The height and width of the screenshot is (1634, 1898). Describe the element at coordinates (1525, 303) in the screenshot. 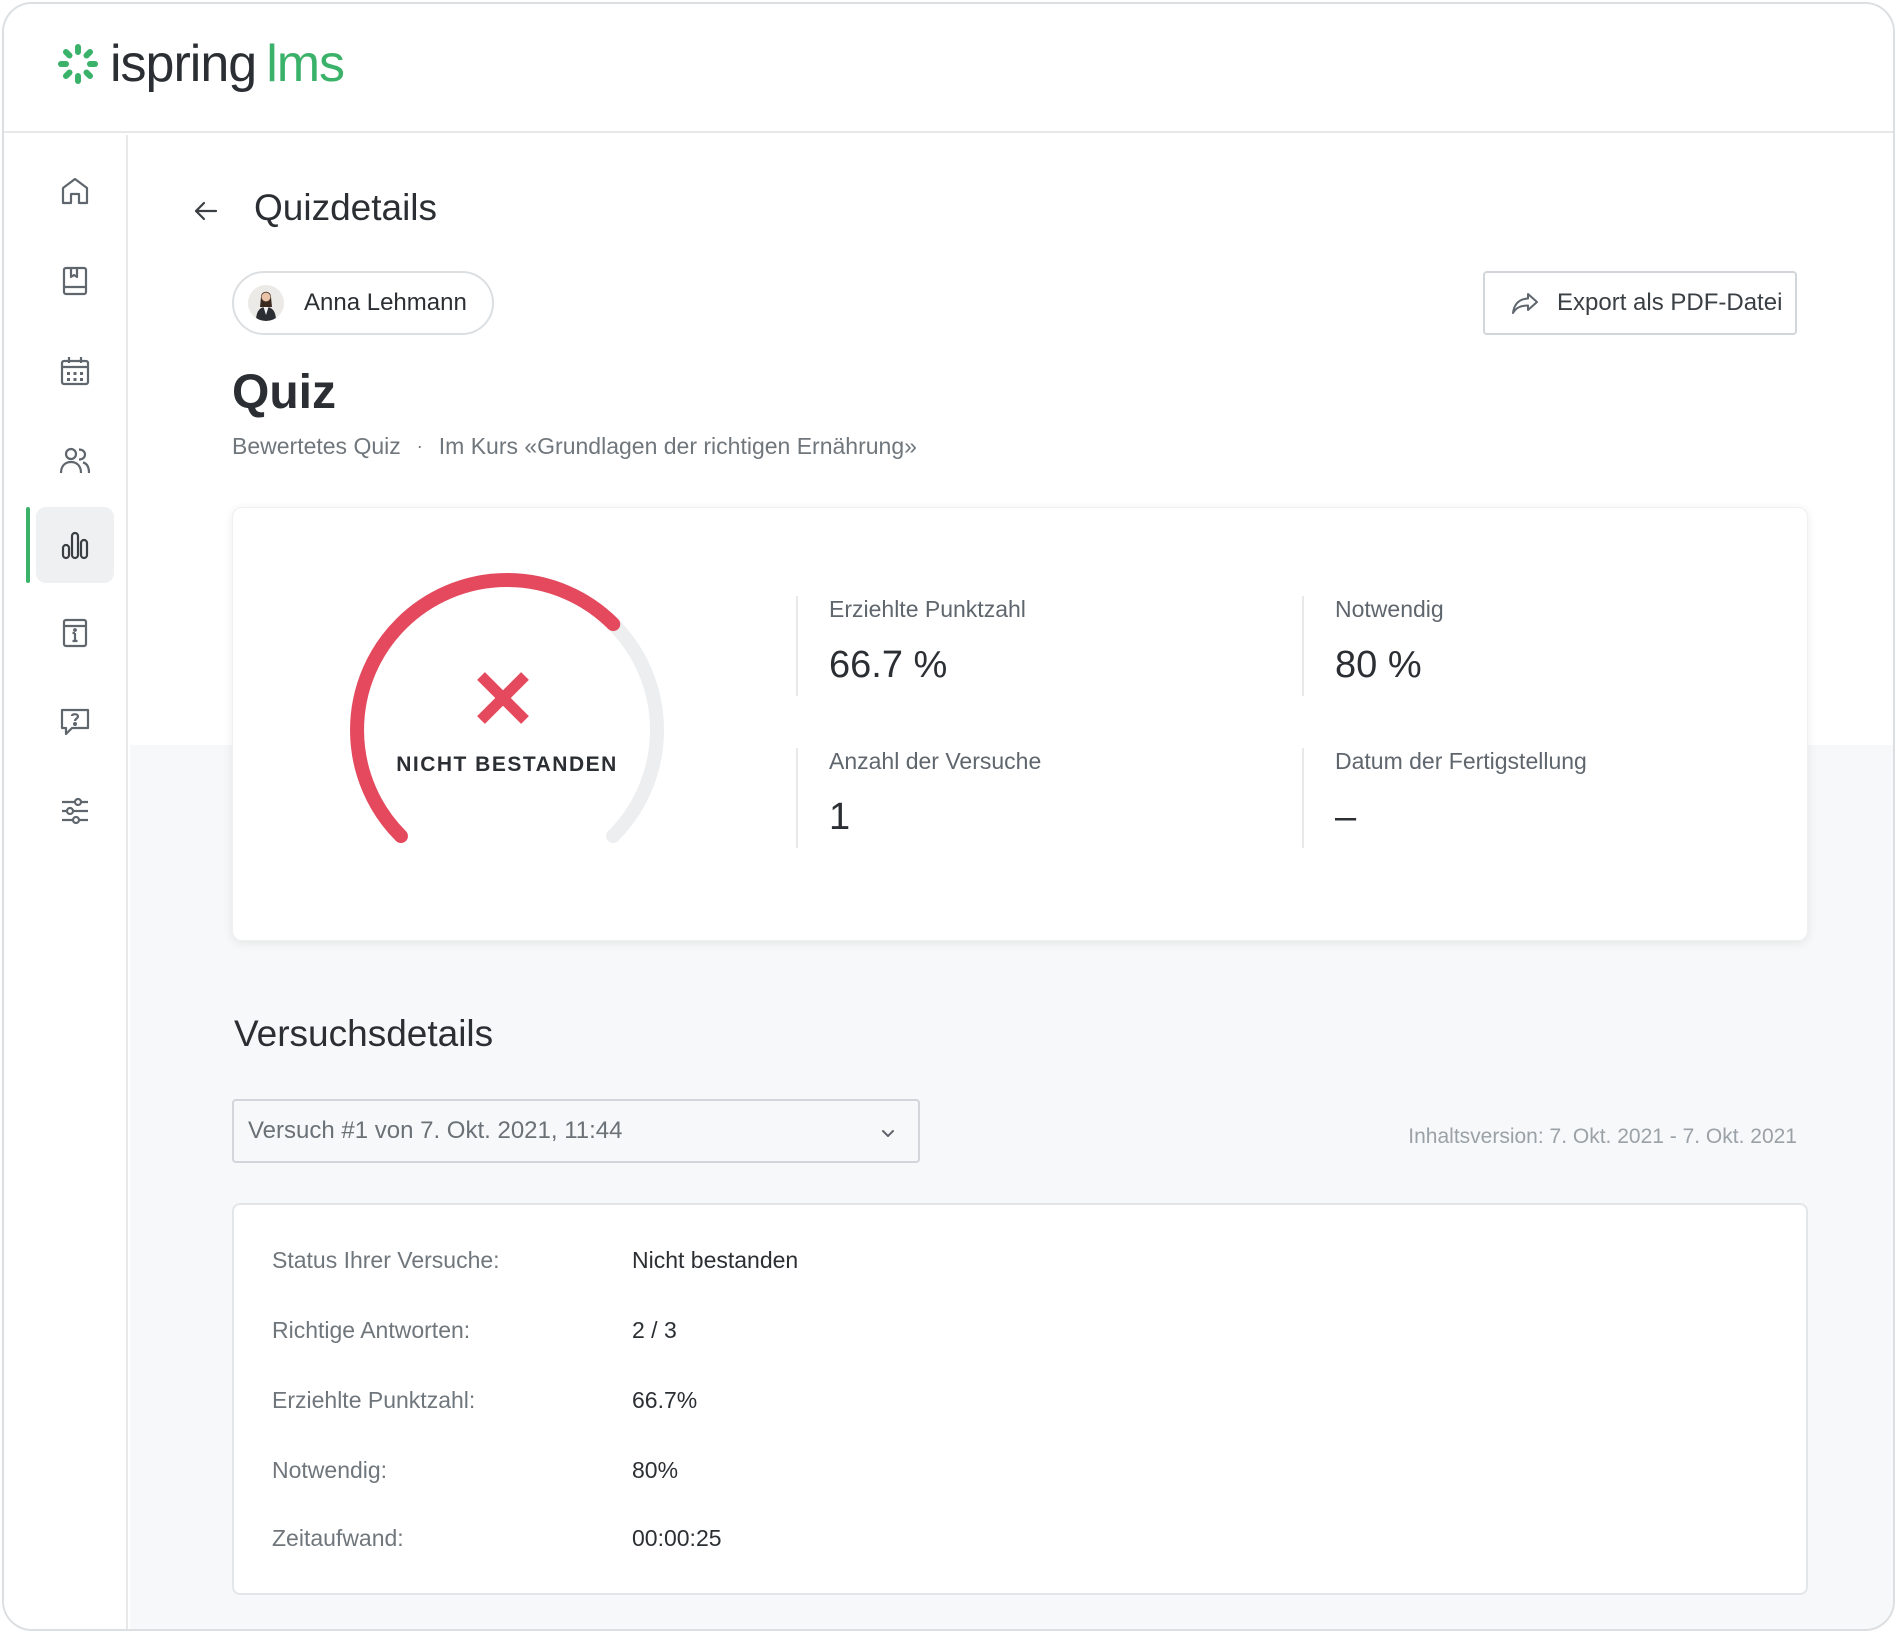

I see `share-arrow-icon` at that location.